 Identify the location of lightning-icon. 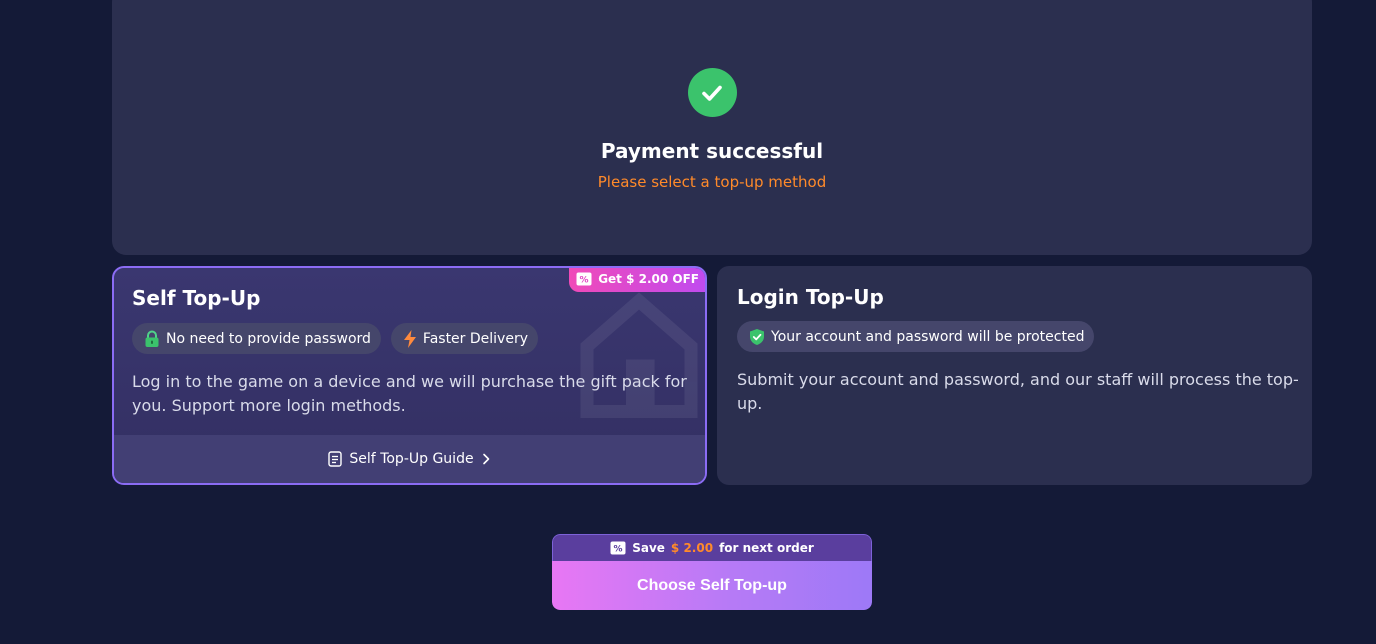
(409, 338).